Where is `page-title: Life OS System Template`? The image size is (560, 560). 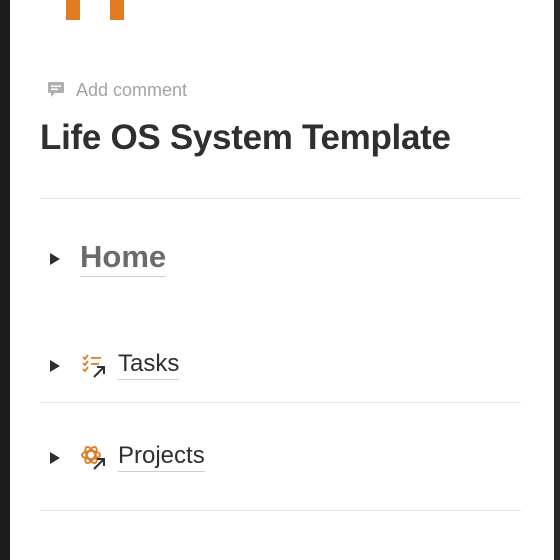
page-title: Life OS System Template is located at coordinates (245, 137).